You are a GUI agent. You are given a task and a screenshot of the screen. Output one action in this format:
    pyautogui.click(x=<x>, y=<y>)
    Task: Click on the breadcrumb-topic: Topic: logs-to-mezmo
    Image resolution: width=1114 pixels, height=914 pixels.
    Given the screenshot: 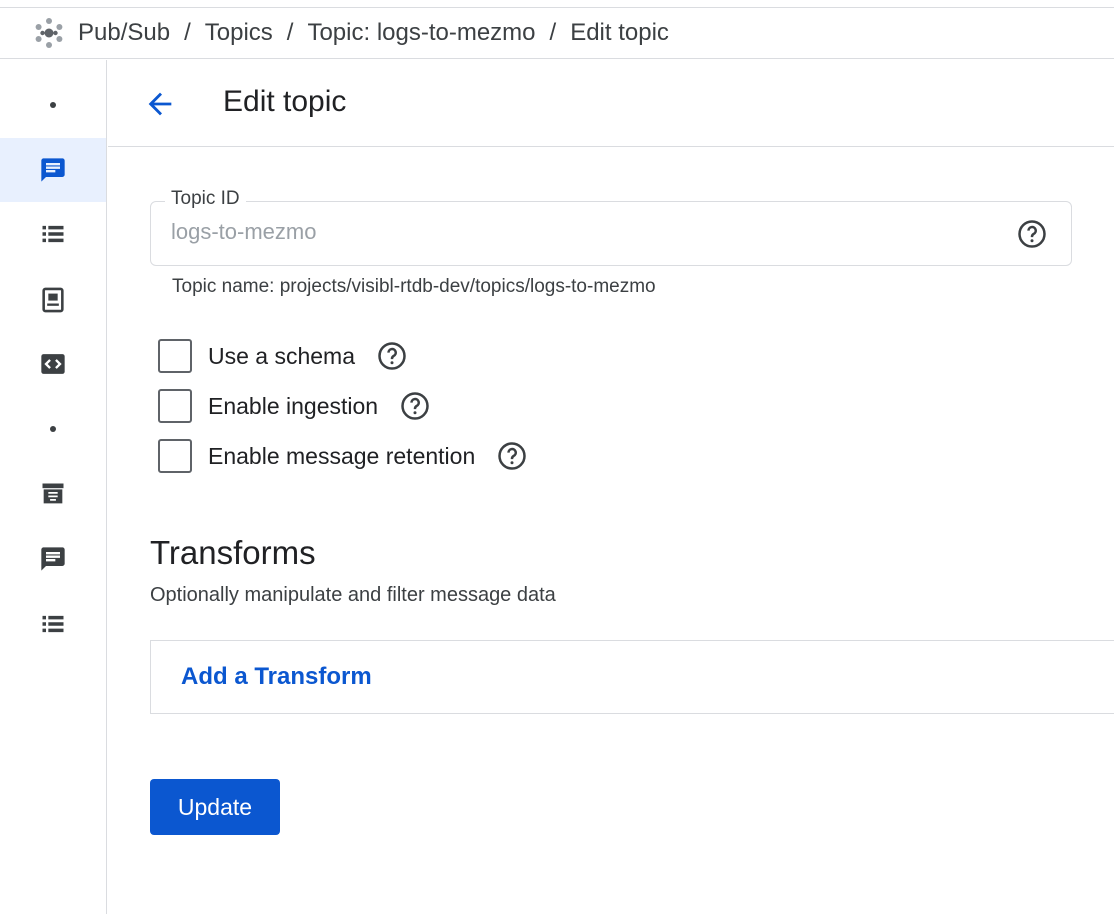 What is the action you would take?
    pyautogui.click(x=421, y=33)
    